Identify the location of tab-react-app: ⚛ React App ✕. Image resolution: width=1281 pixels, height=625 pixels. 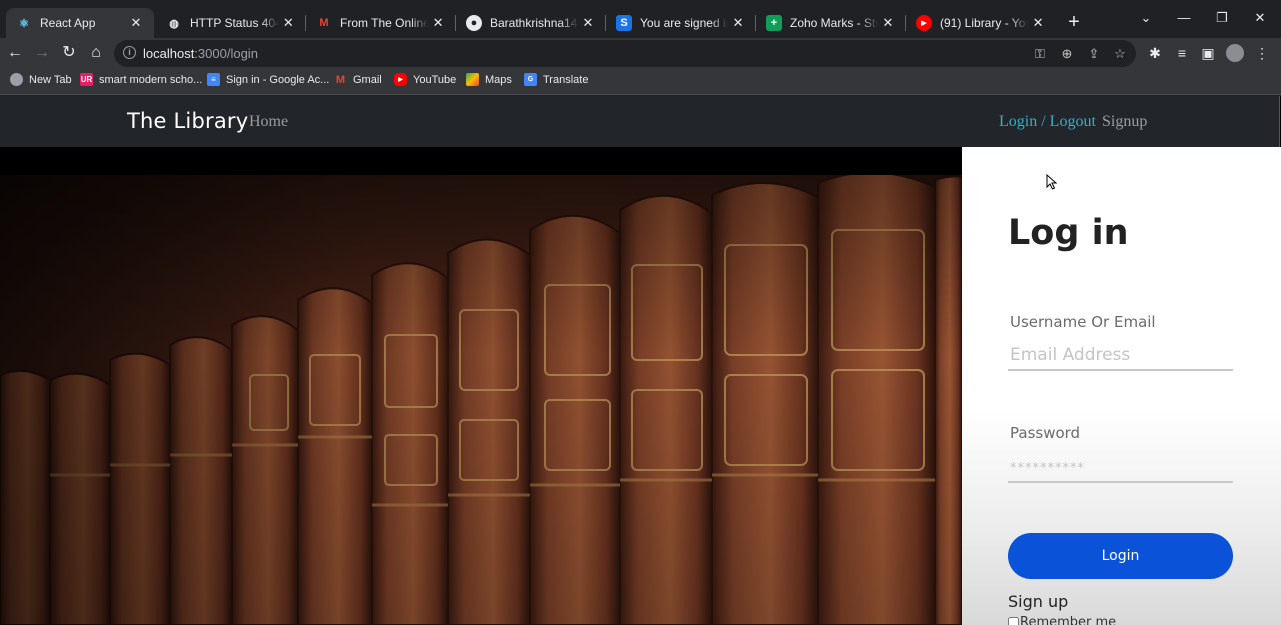
(80, 23).